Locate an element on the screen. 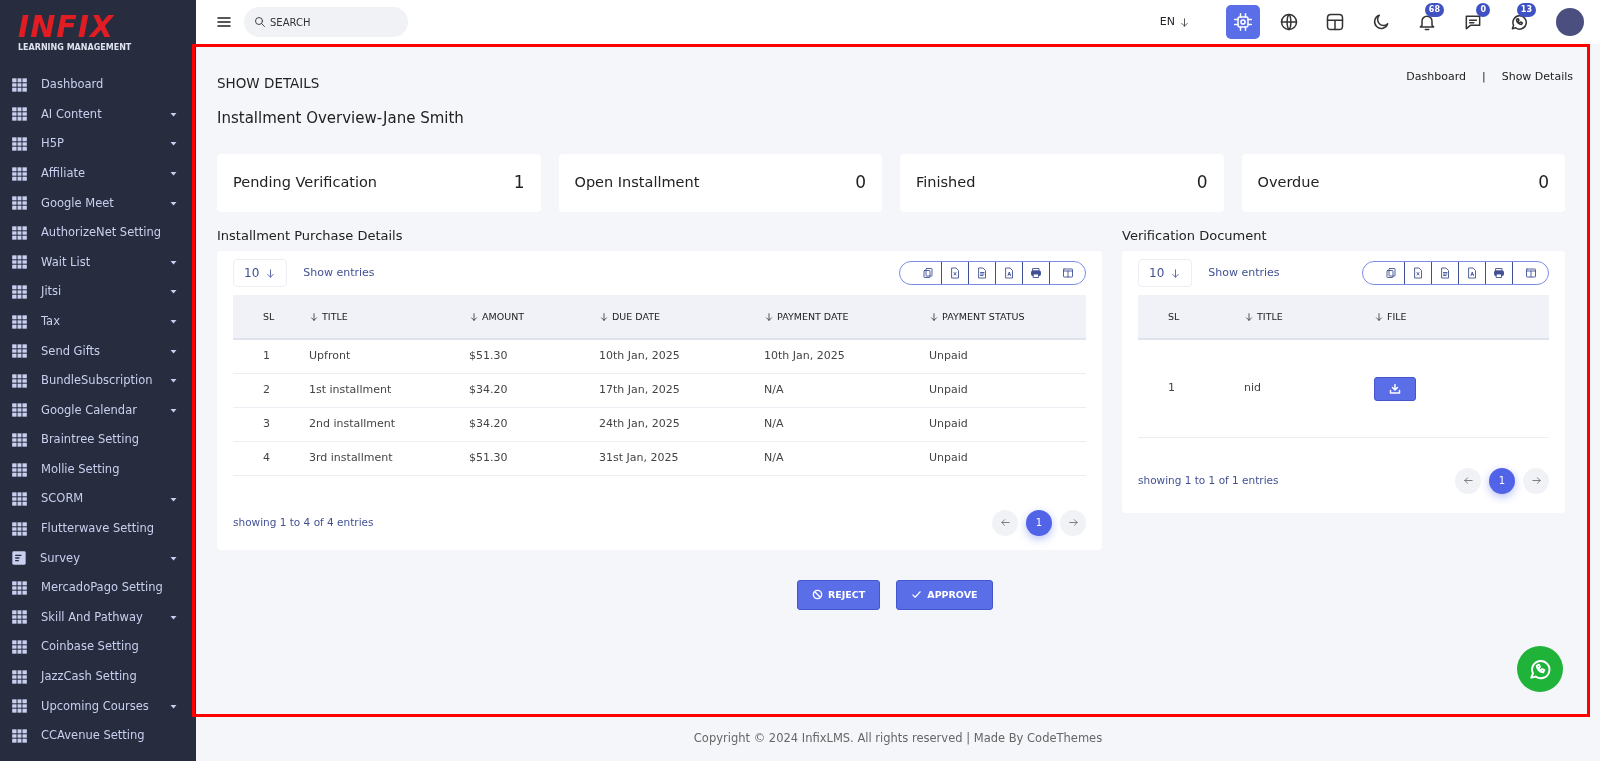 The width and height of the screenshot is (1600, 761). column-header: DUE DATE is located at coordinates (675, 317).